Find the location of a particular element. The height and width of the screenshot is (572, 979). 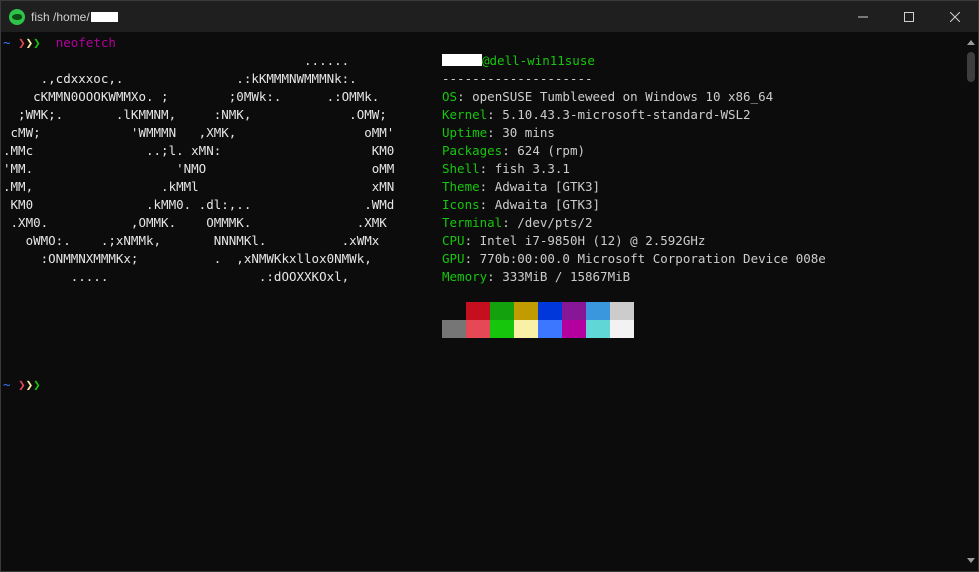

info-line: Theme: Adwaita [GTK3] is located at coordinates (521, 187).